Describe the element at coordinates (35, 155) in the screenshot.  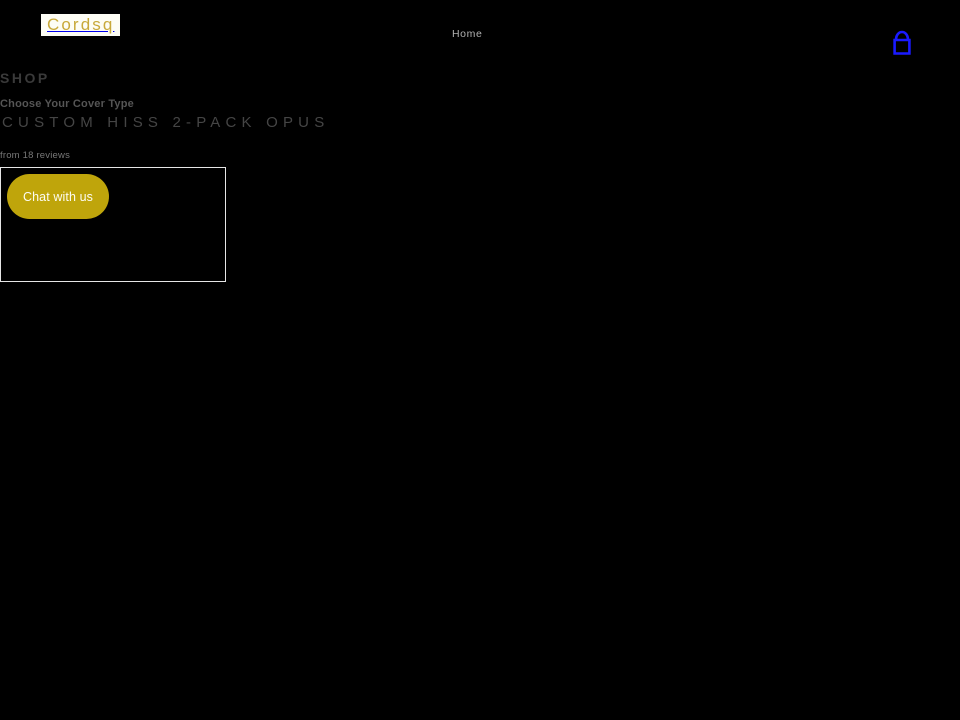
I see `review-count-text: from 18 reviews` at that location.